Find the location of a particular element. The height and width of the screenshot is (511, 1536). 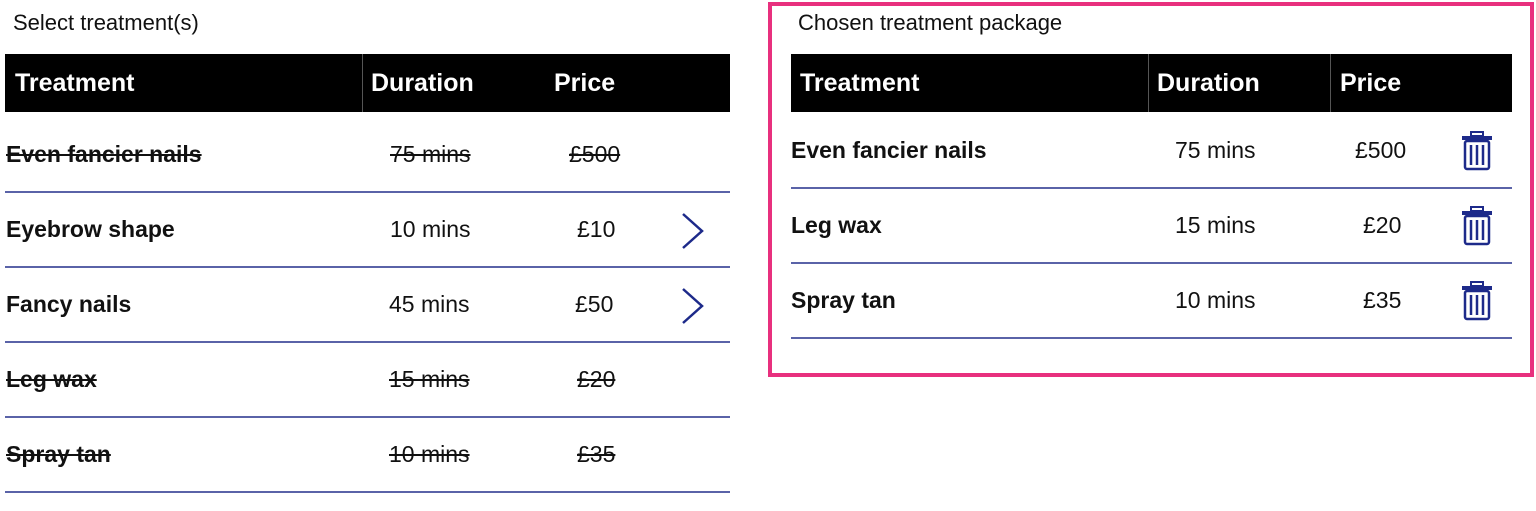

chosen-name: Leg wax is located at coordinates (836, 225).